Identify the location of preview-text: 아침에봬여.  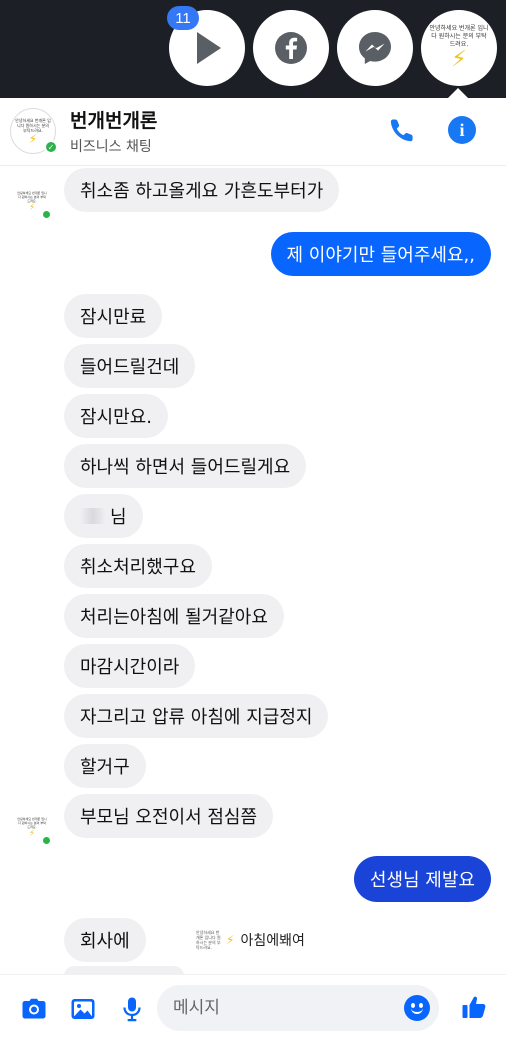
(272, 941).